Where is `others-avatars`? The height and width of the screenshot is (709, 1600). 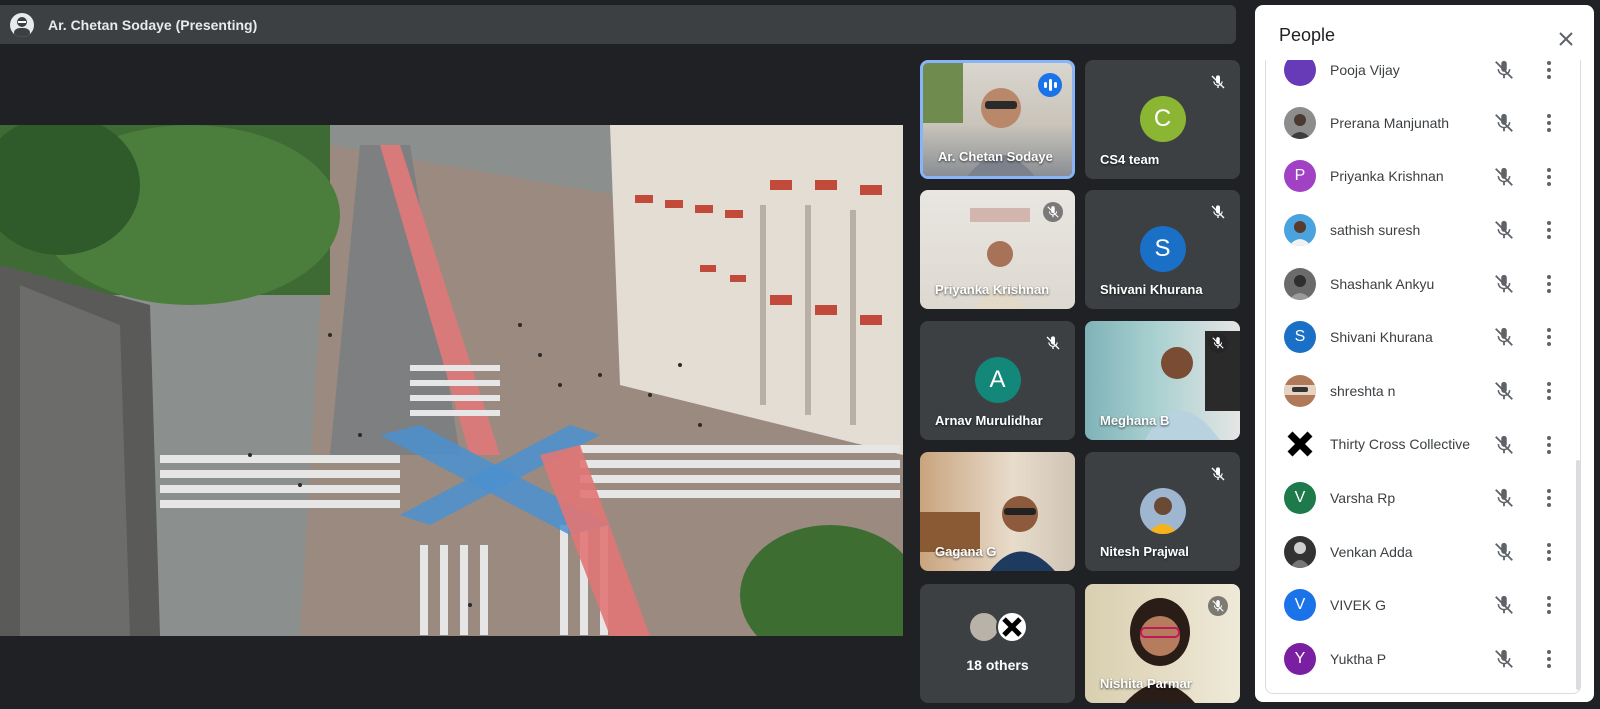
others-avatars is located at coordinates (997, 627).